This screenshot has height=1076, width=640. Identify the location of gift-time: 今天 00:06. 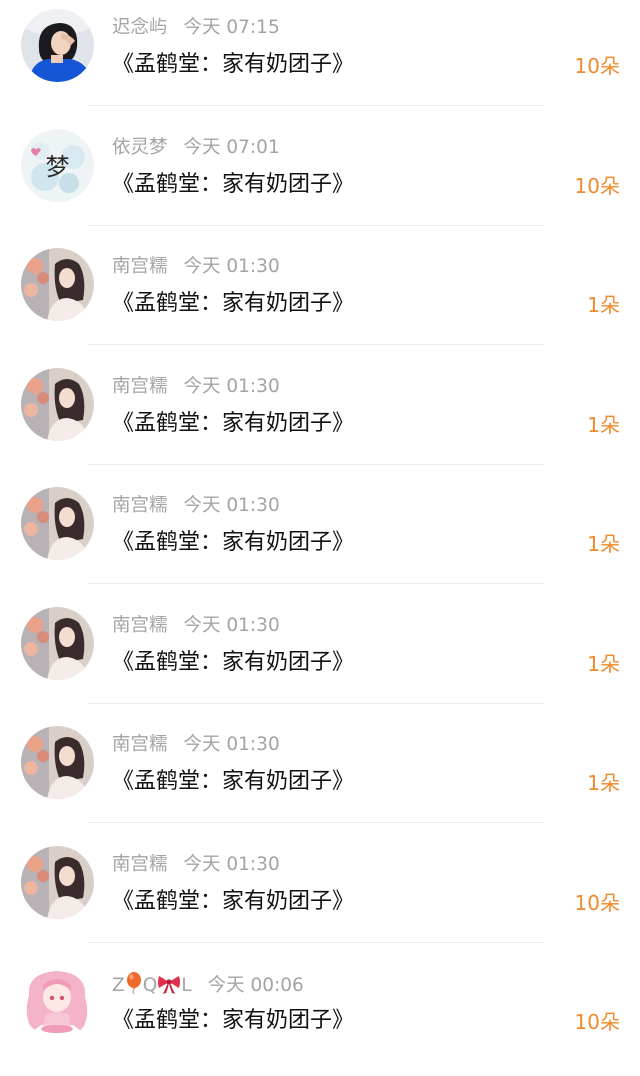
(255, 985).